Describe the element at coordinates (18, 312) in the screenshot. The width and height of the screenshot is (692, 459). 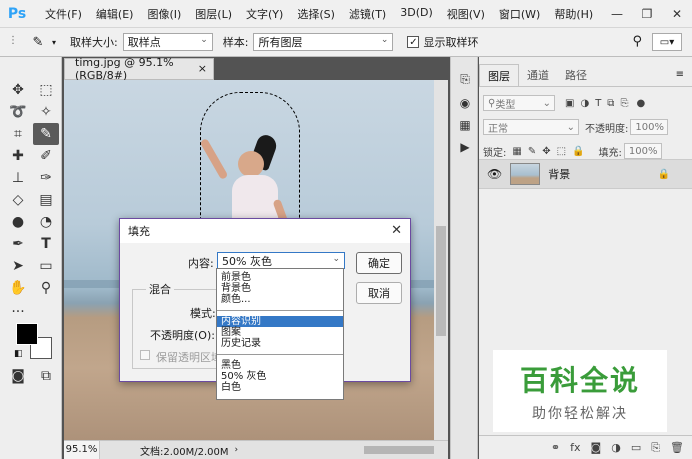
I see `more-tools-icon: ···` at that location.